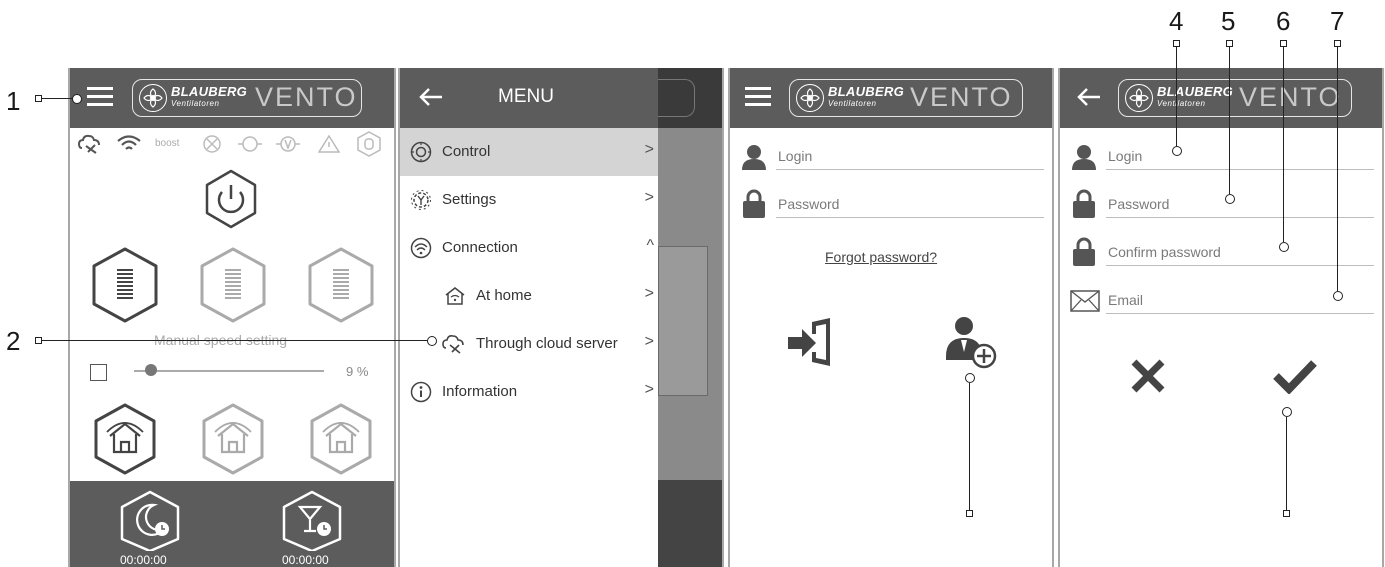 This screenshot has height=567, width=1385. I want to click on confirm-check-icon, so click(1295, 378).